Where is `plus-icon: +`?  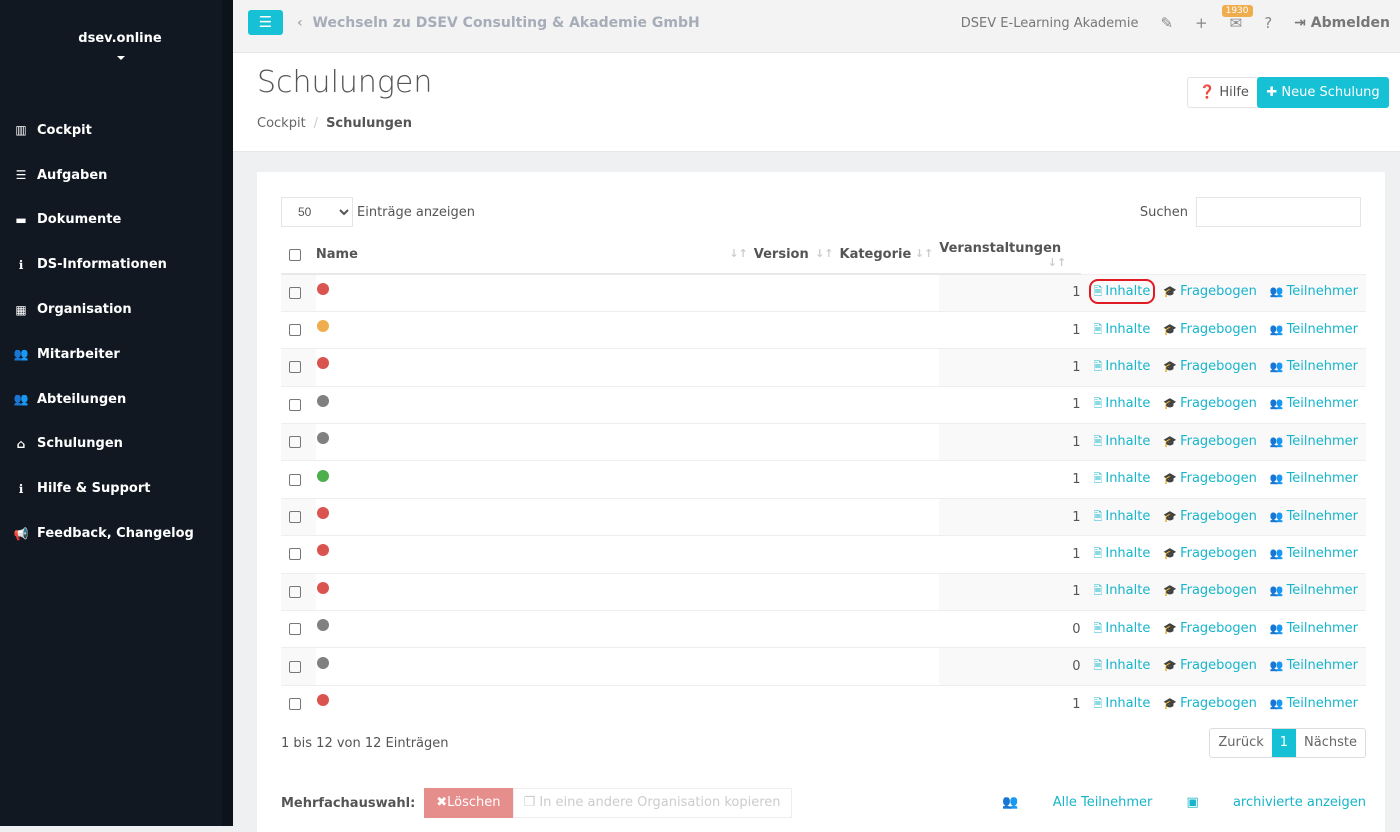
plus-icon: + is located at coordinates (1201, 23).